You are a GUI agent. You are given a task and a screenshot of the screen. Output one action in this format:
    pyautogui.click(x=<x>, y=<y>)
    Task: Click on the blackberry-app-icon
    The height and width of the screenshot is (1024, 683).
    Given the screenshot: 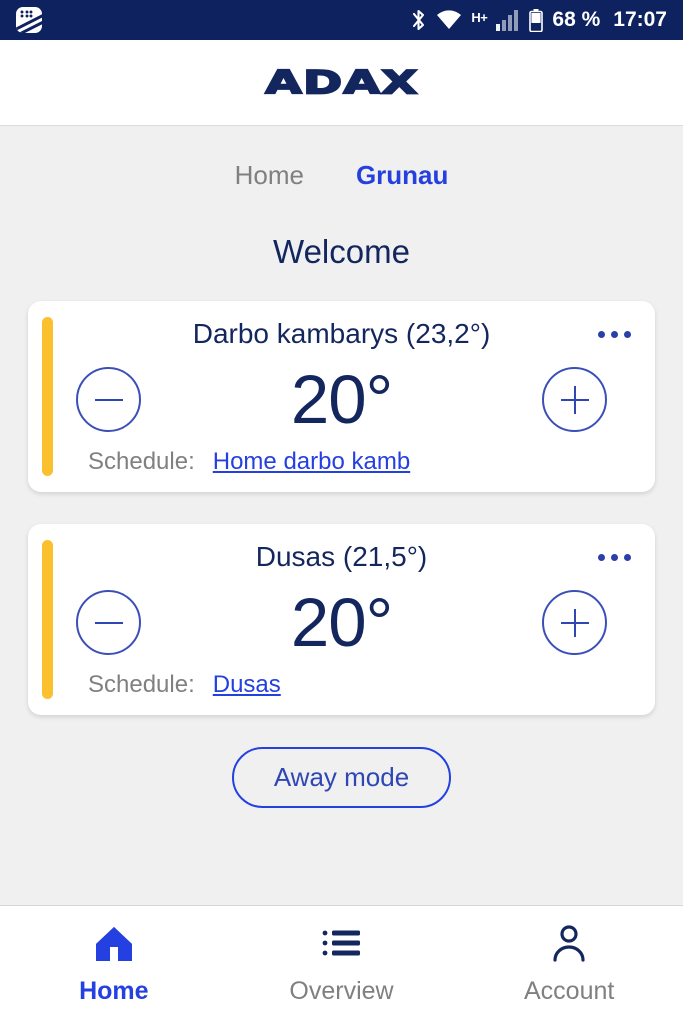 What is the action you would take?
    pyautogui.click(x=29, y=20)
    